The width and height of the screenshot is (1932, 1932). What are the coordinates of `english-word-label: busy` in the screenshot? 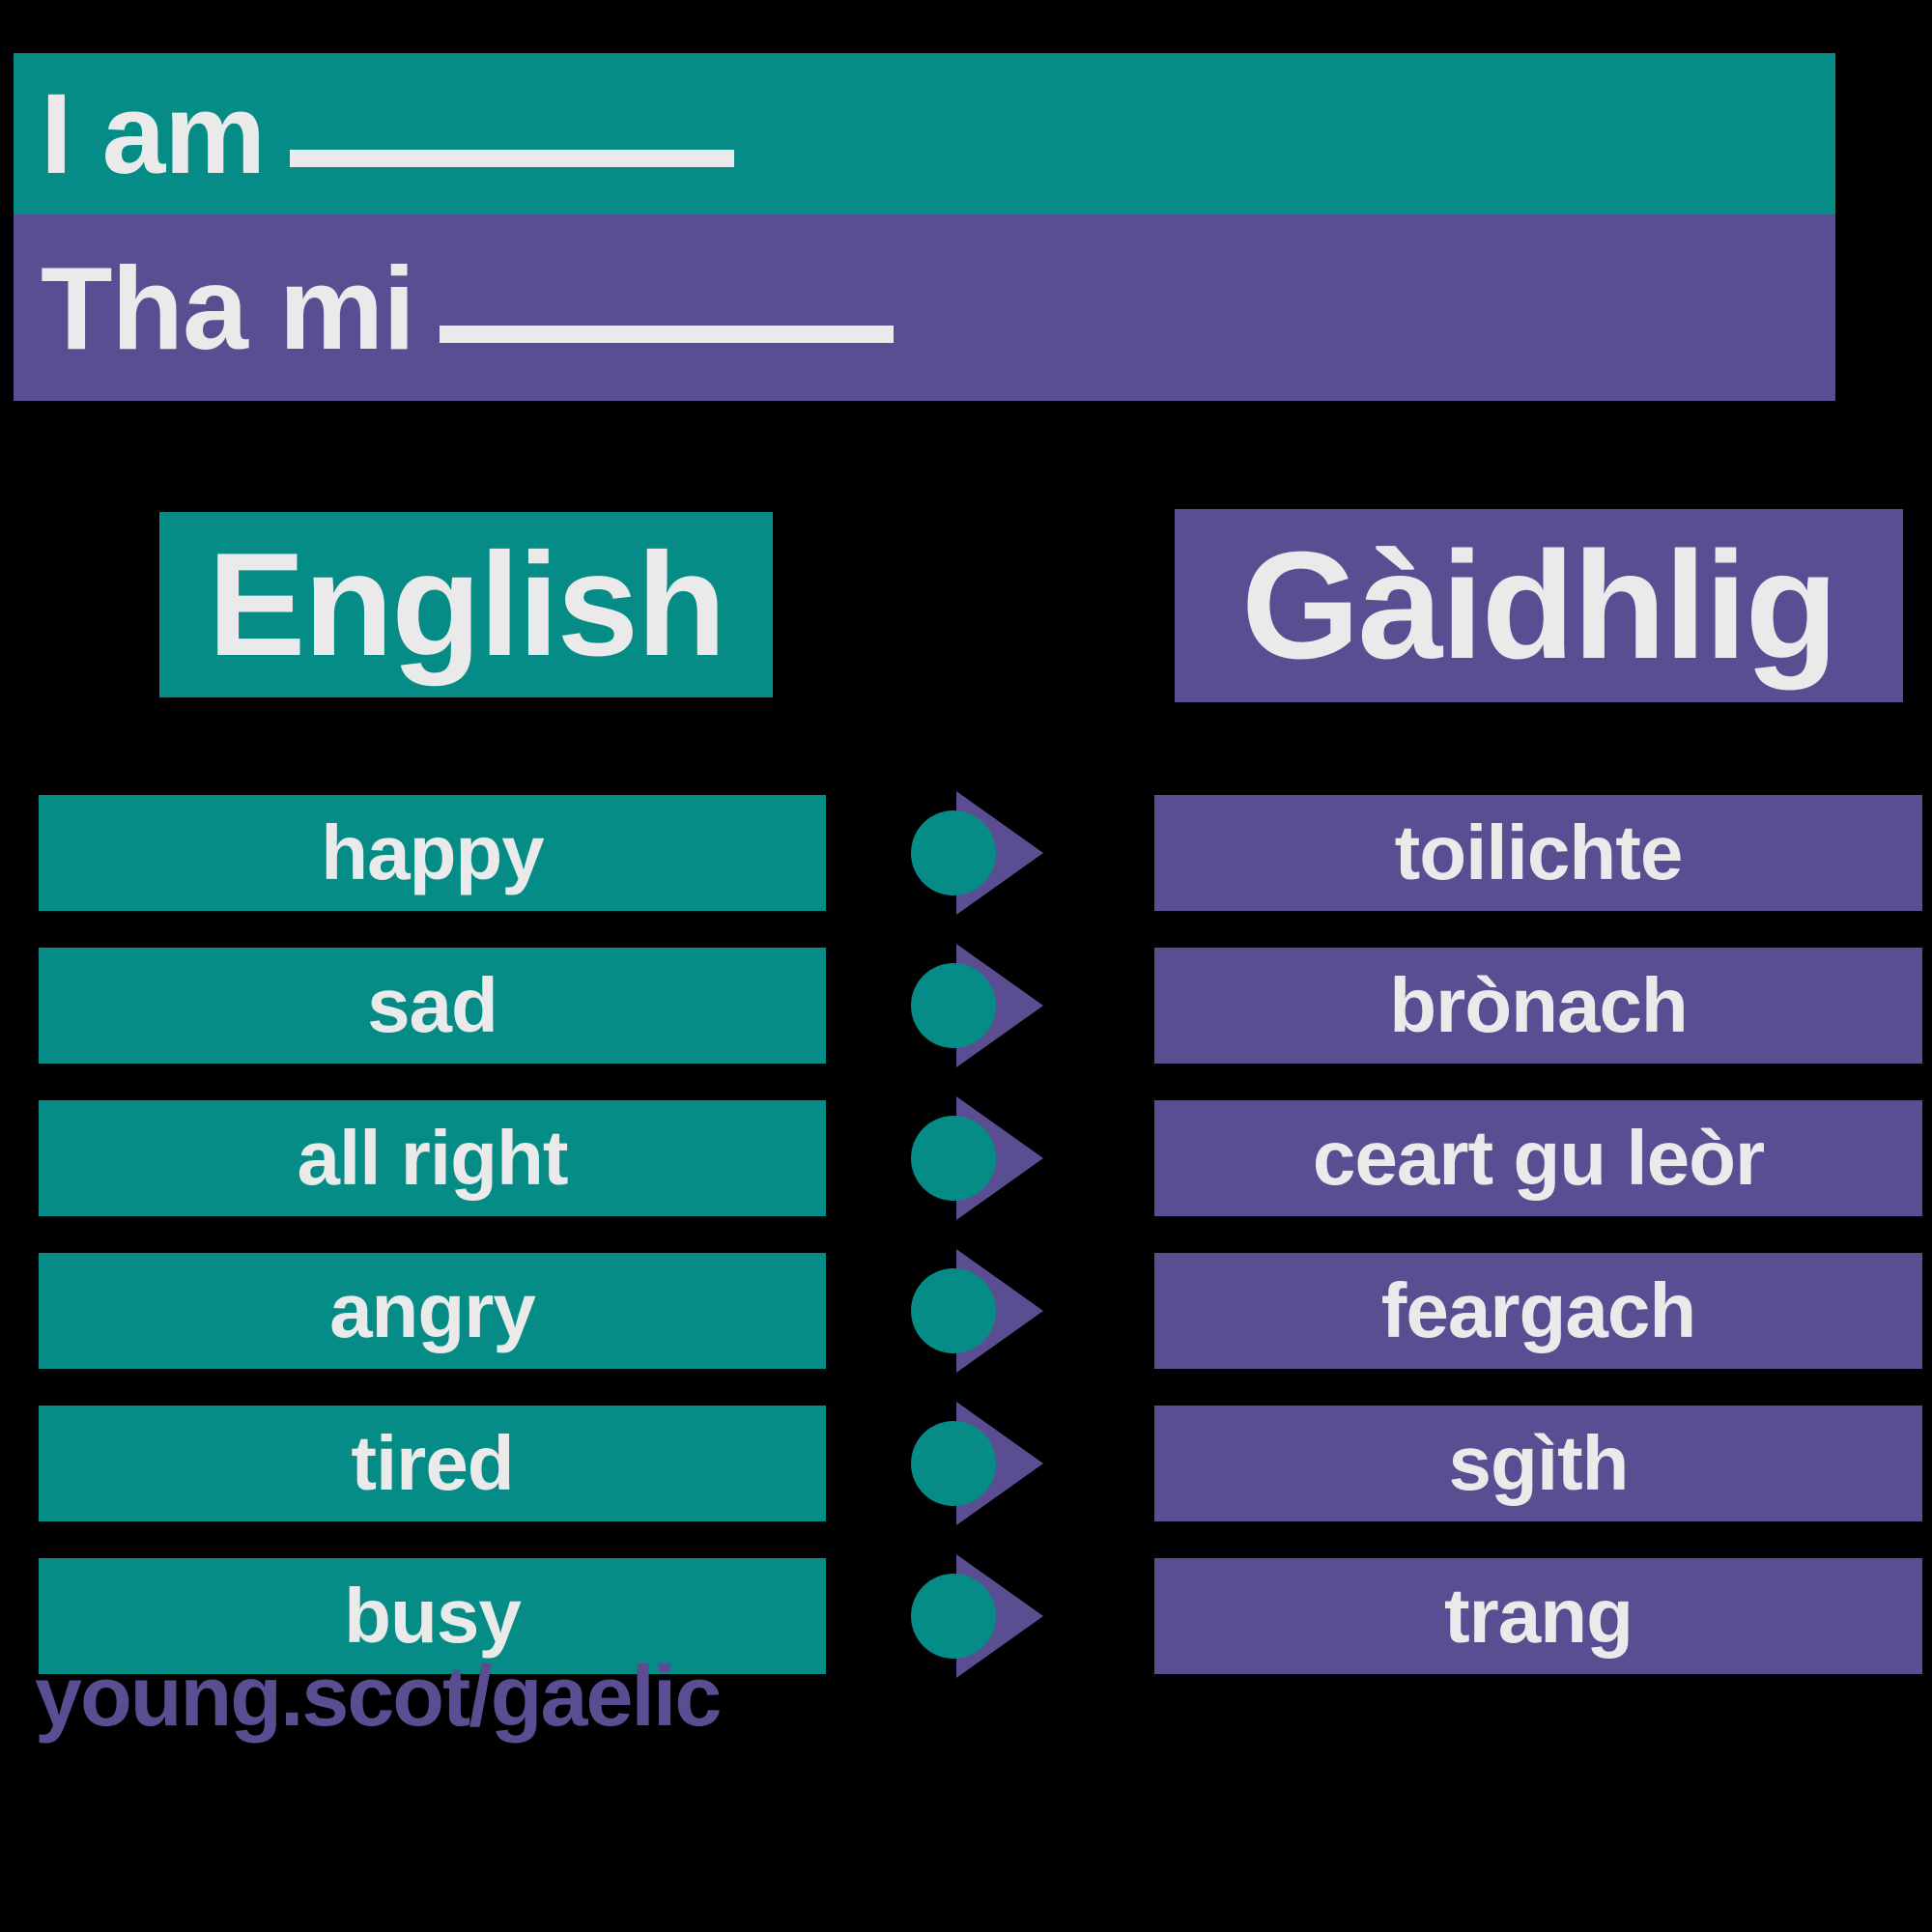 It's located at (433, 1616).